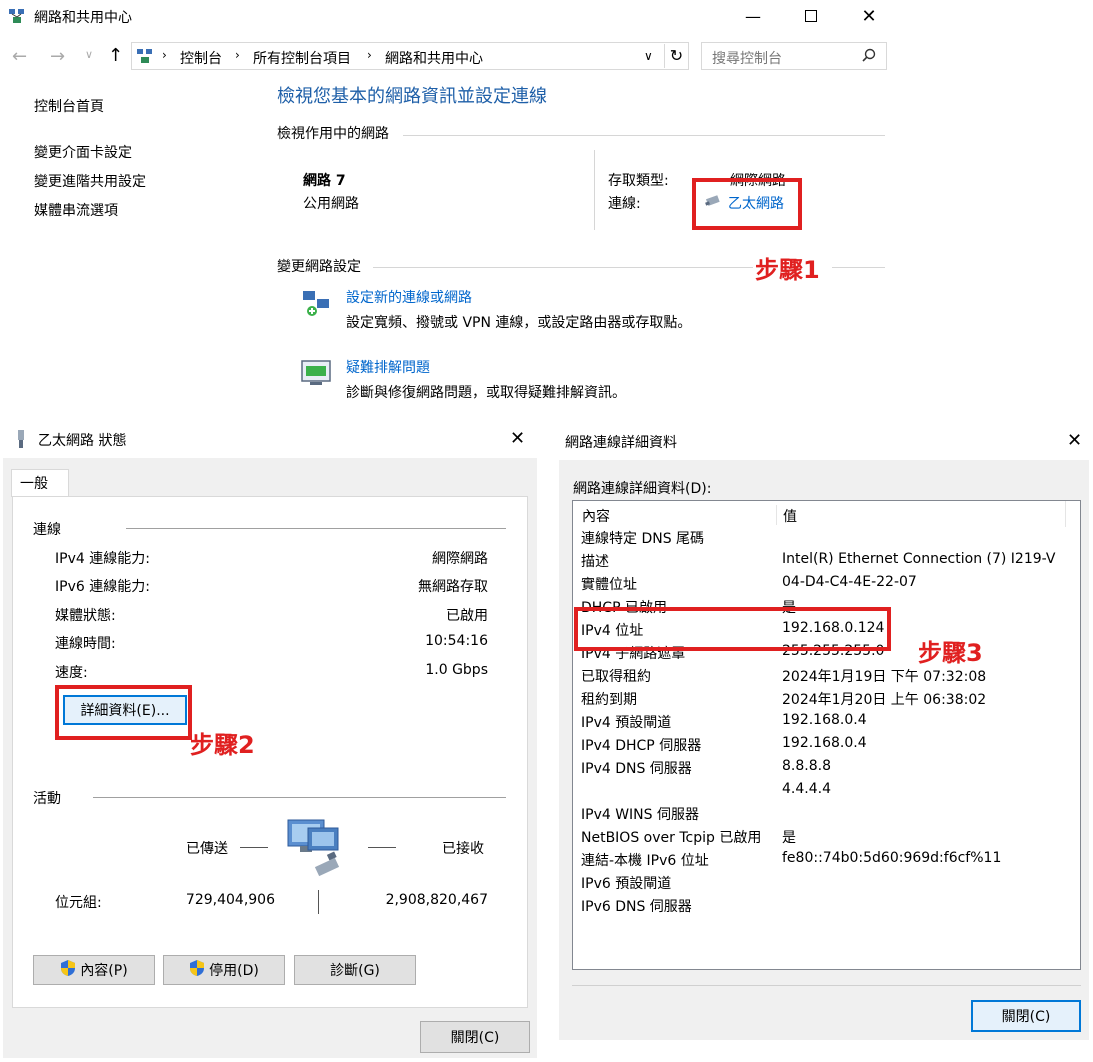 This screenshot has height=1062, width=1093. What do you see at coordinates (40, 483) in the screenshot?
I see `tab-general: 一般` at bounding box center [40, 483].